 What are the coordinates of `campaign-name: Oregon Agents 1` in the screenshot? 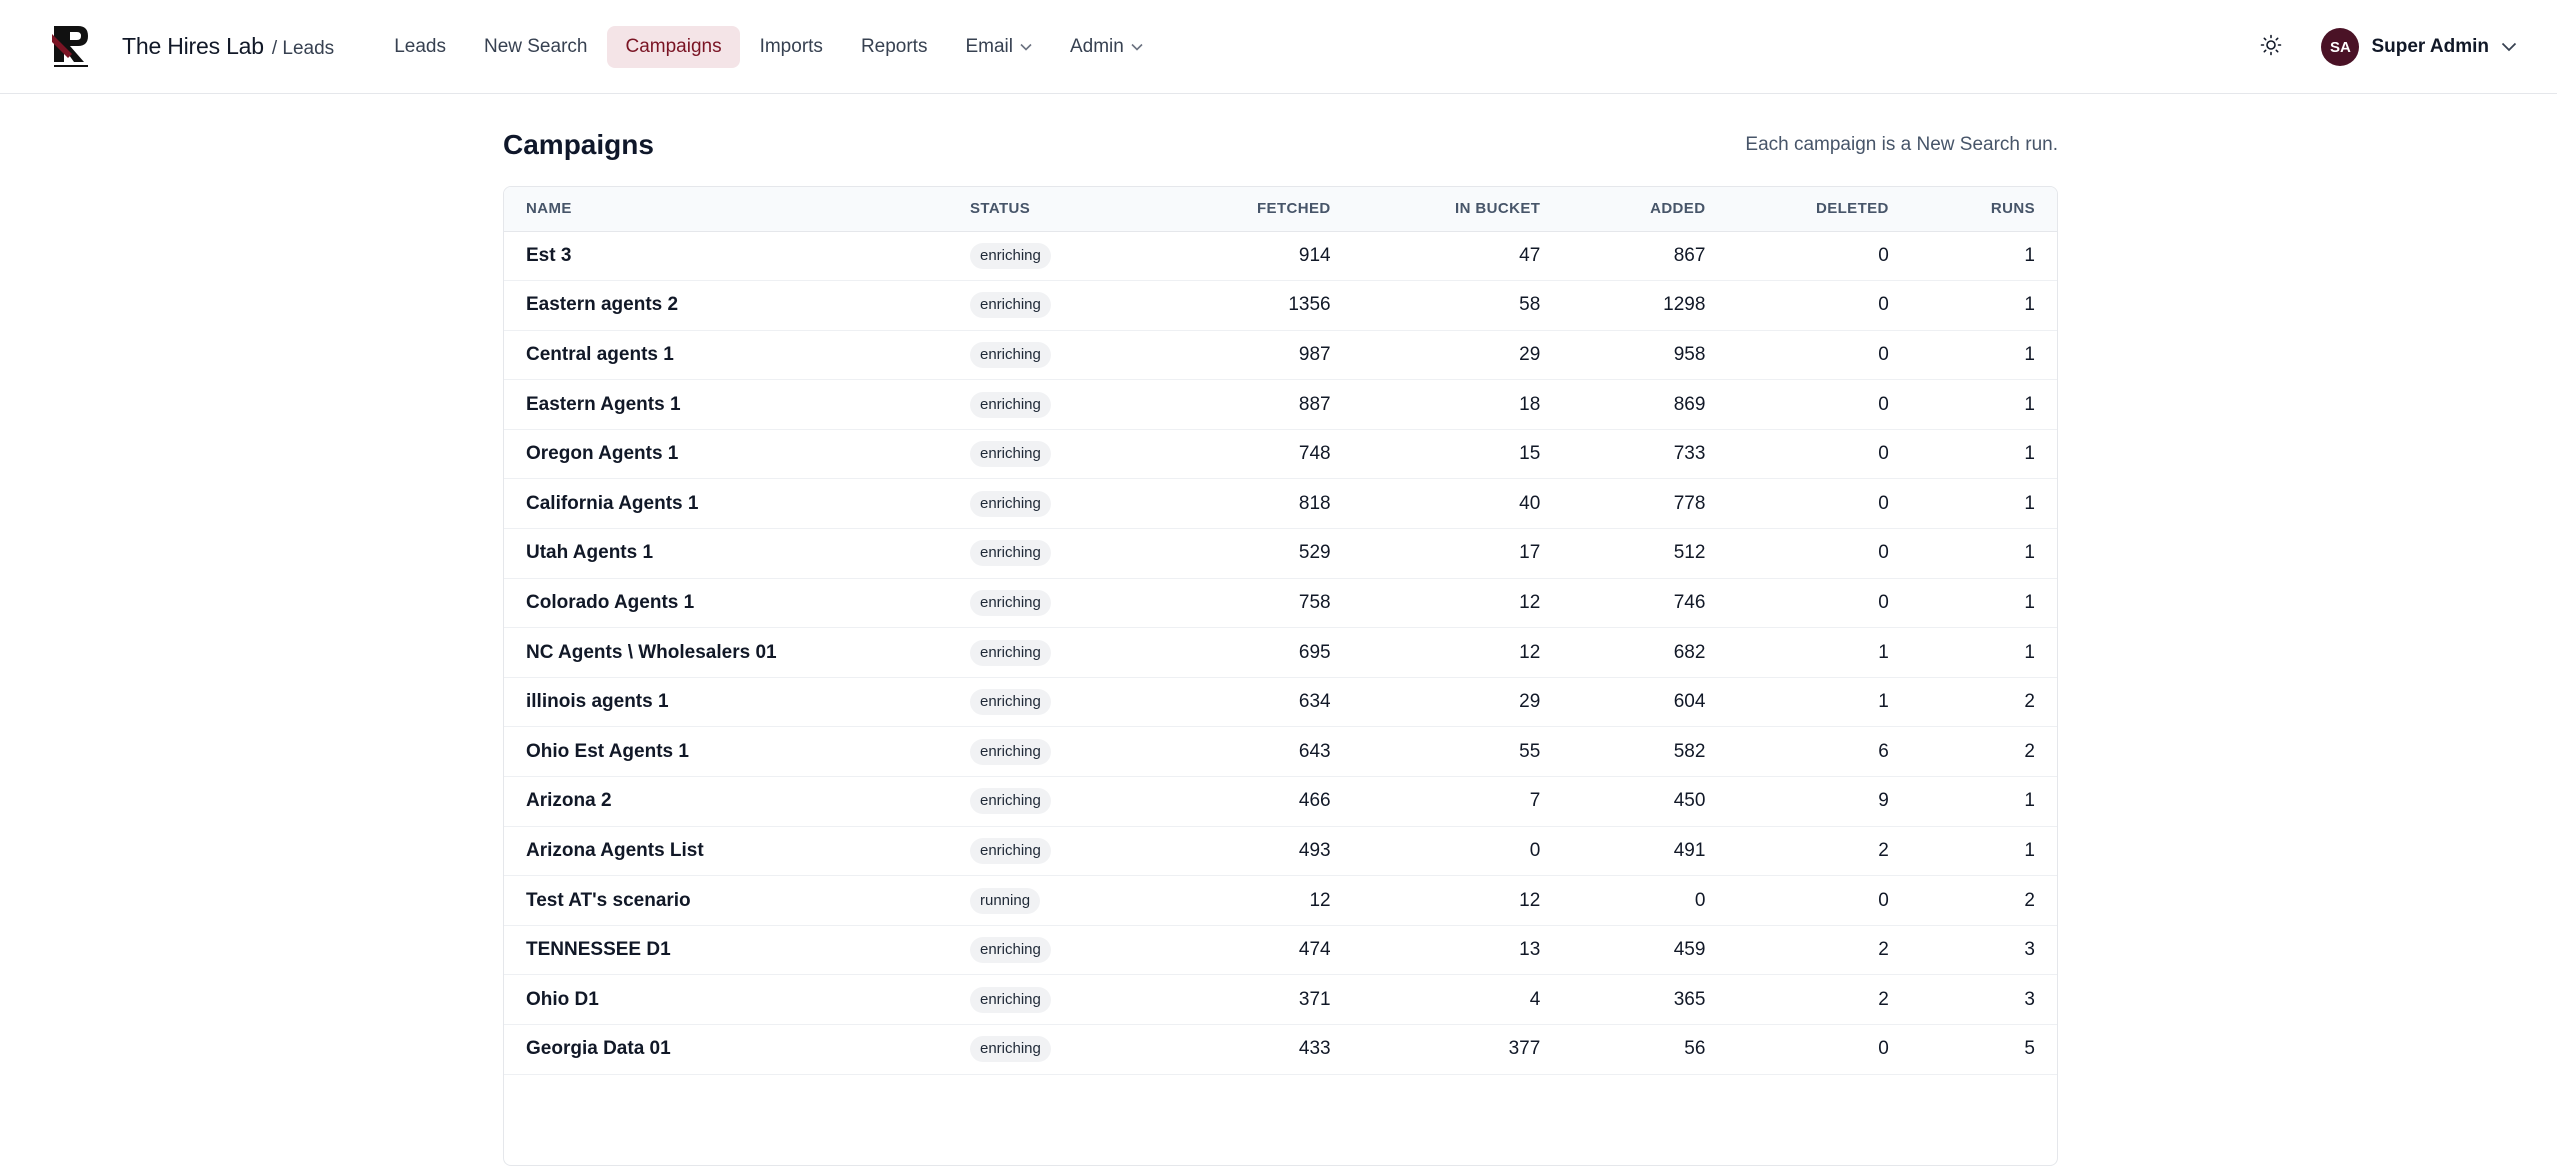 It's located at (737, 454).